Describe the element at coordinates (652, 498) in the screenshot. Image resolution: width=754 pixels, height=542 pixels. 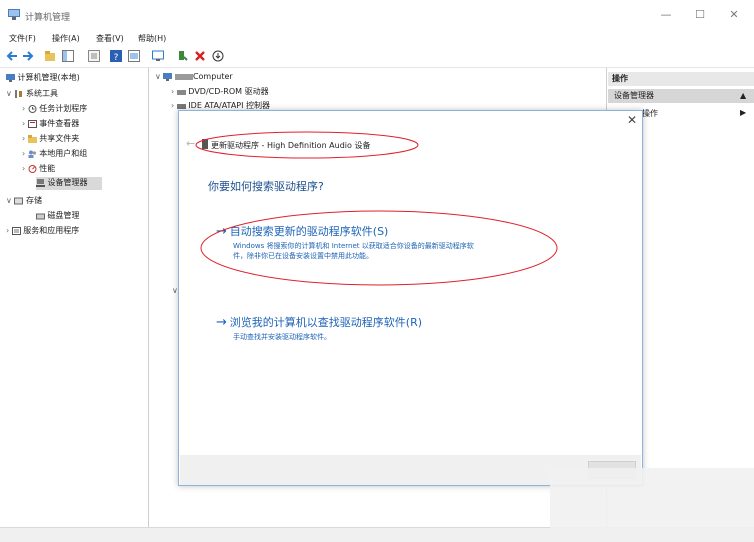
I see `blurred-watermark` at that location.